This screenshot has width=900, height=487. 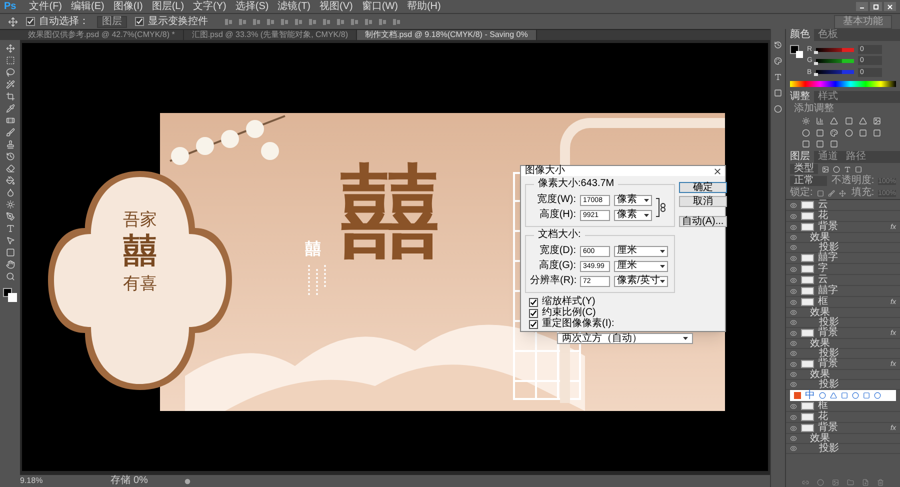 I want to click on panel-tab: 图层, so click(x=800, y=157).